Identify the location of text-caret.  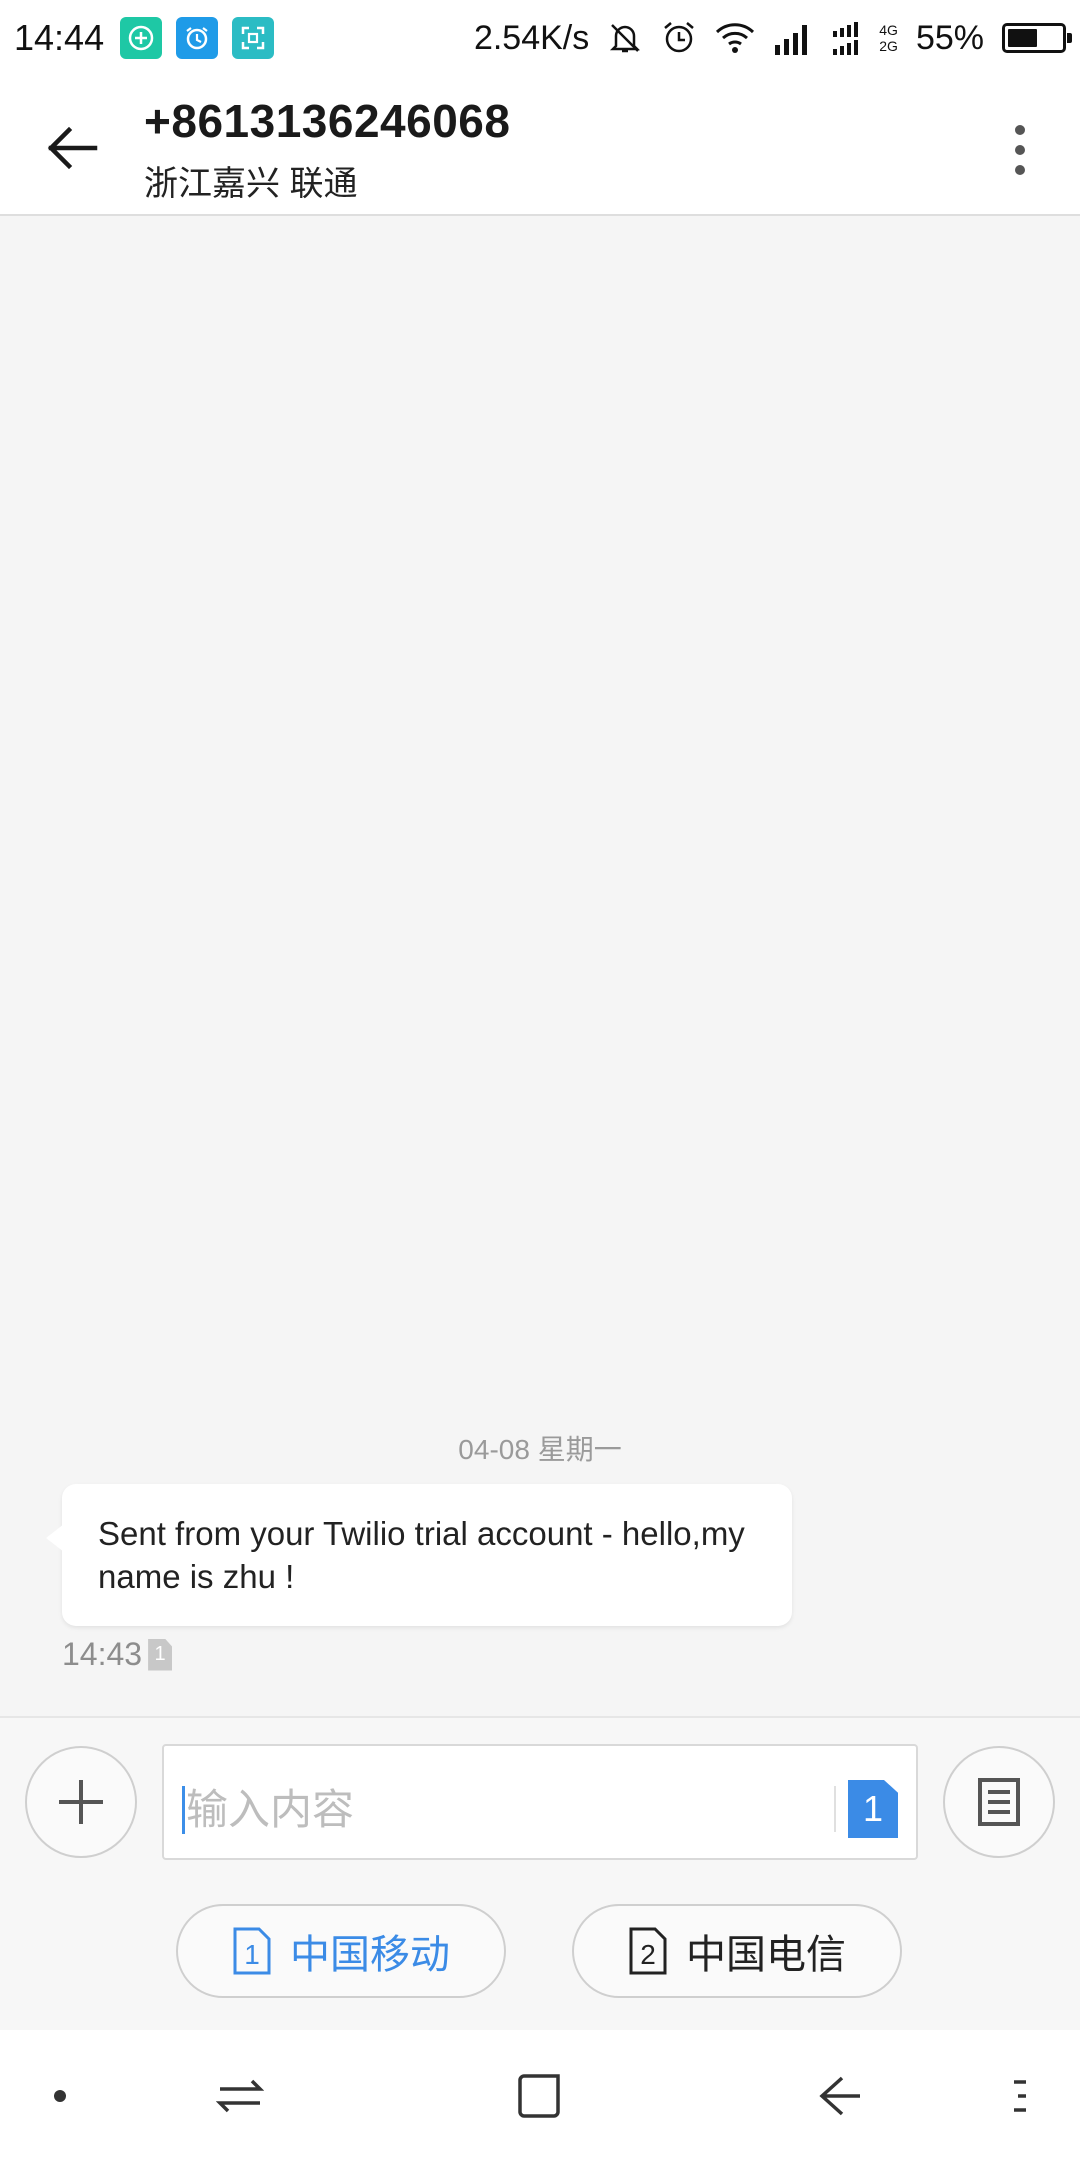
(183, 1810).